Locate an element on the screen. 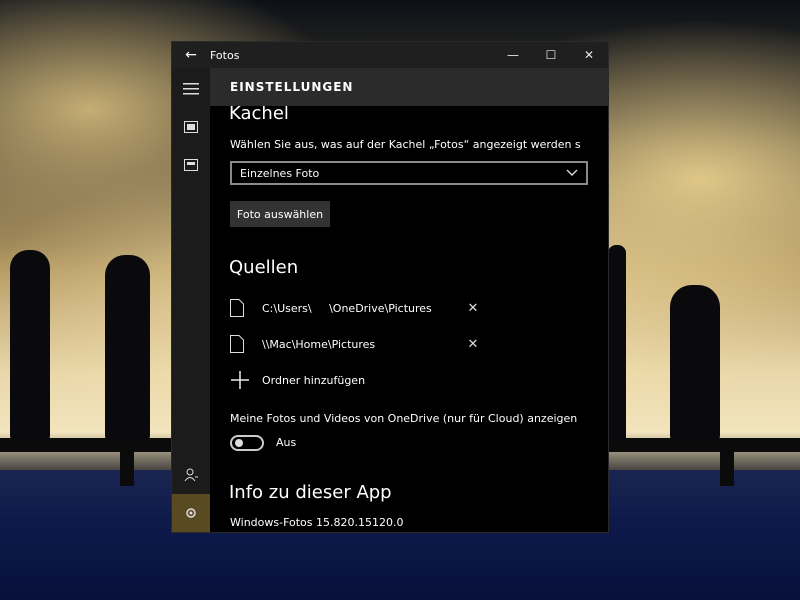  back-arrow-icon: ← is located at coordinates (191, 55).